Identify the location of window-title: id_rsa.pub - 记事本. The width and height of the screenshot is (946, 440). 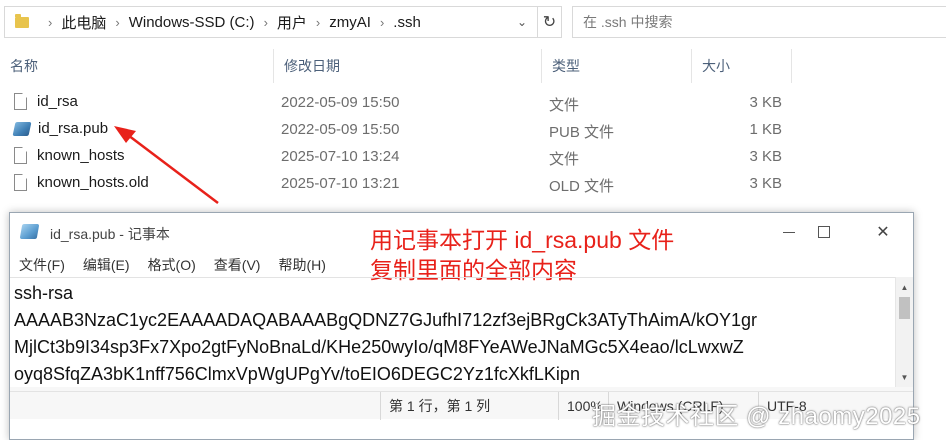
(110, 234).